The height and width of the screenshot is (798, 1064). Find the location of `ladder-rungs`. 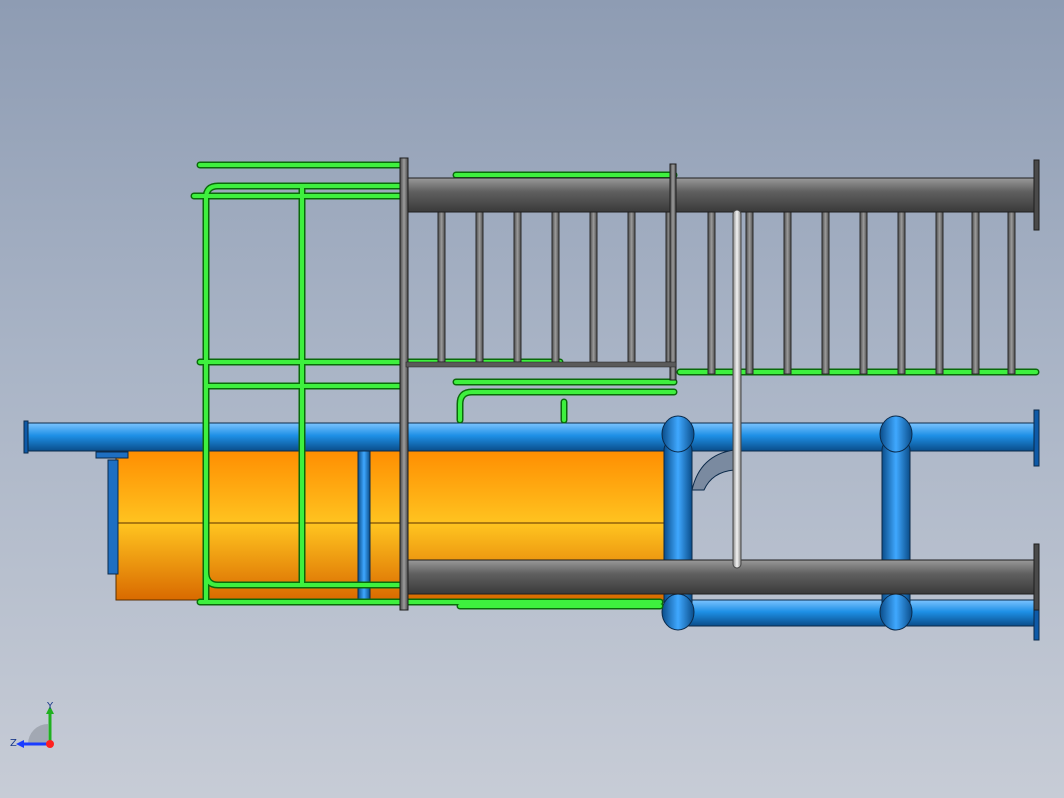

ladder-rungs is located at coordinates (726, 292).